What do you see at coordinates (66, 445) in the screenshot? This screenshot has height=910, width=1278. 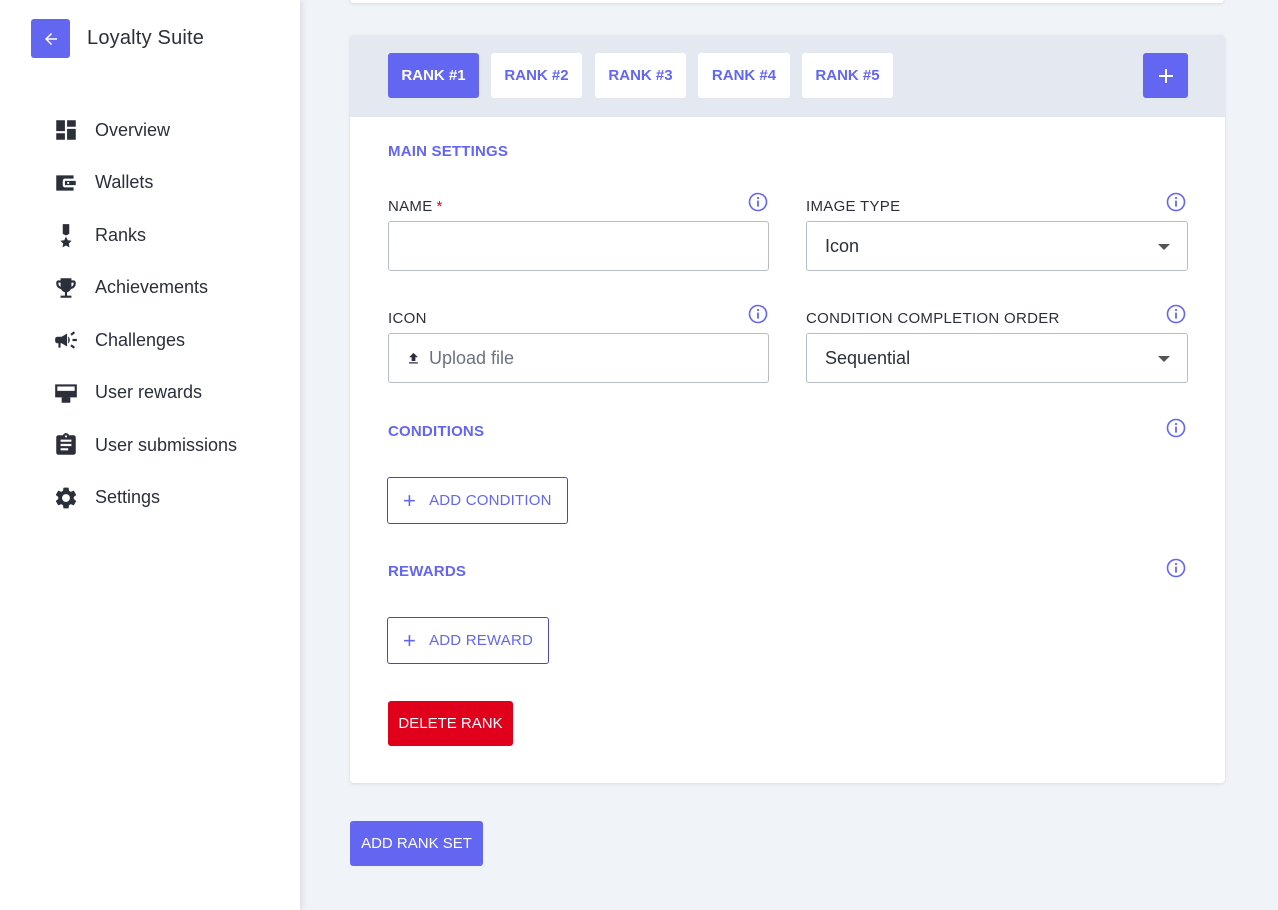 I see `clipboard-icon` at bounding box center [66, 445].